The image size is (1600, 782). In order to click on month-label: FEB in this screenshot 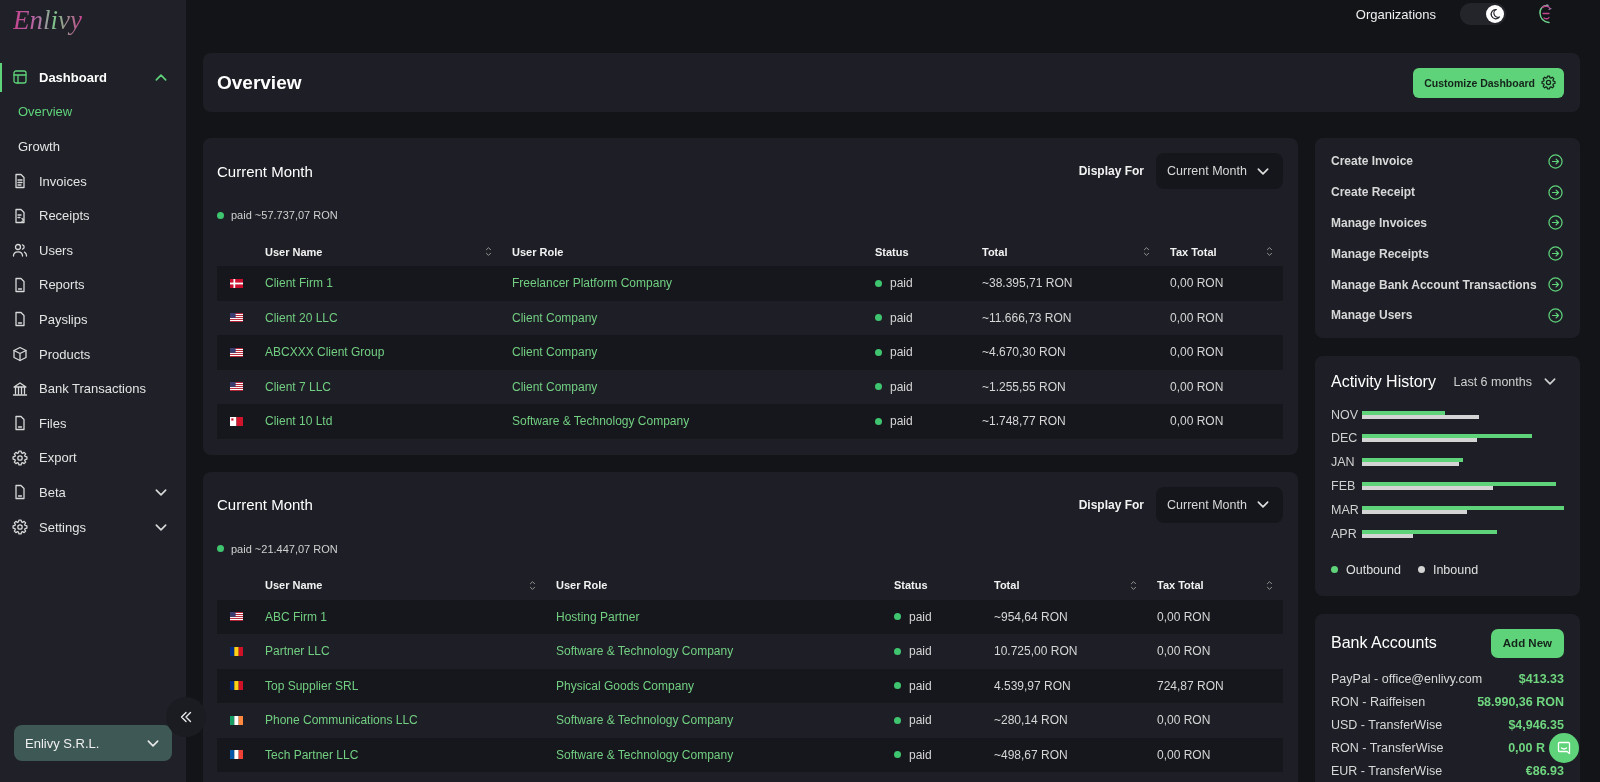, I will do `click(1344, 486)`.